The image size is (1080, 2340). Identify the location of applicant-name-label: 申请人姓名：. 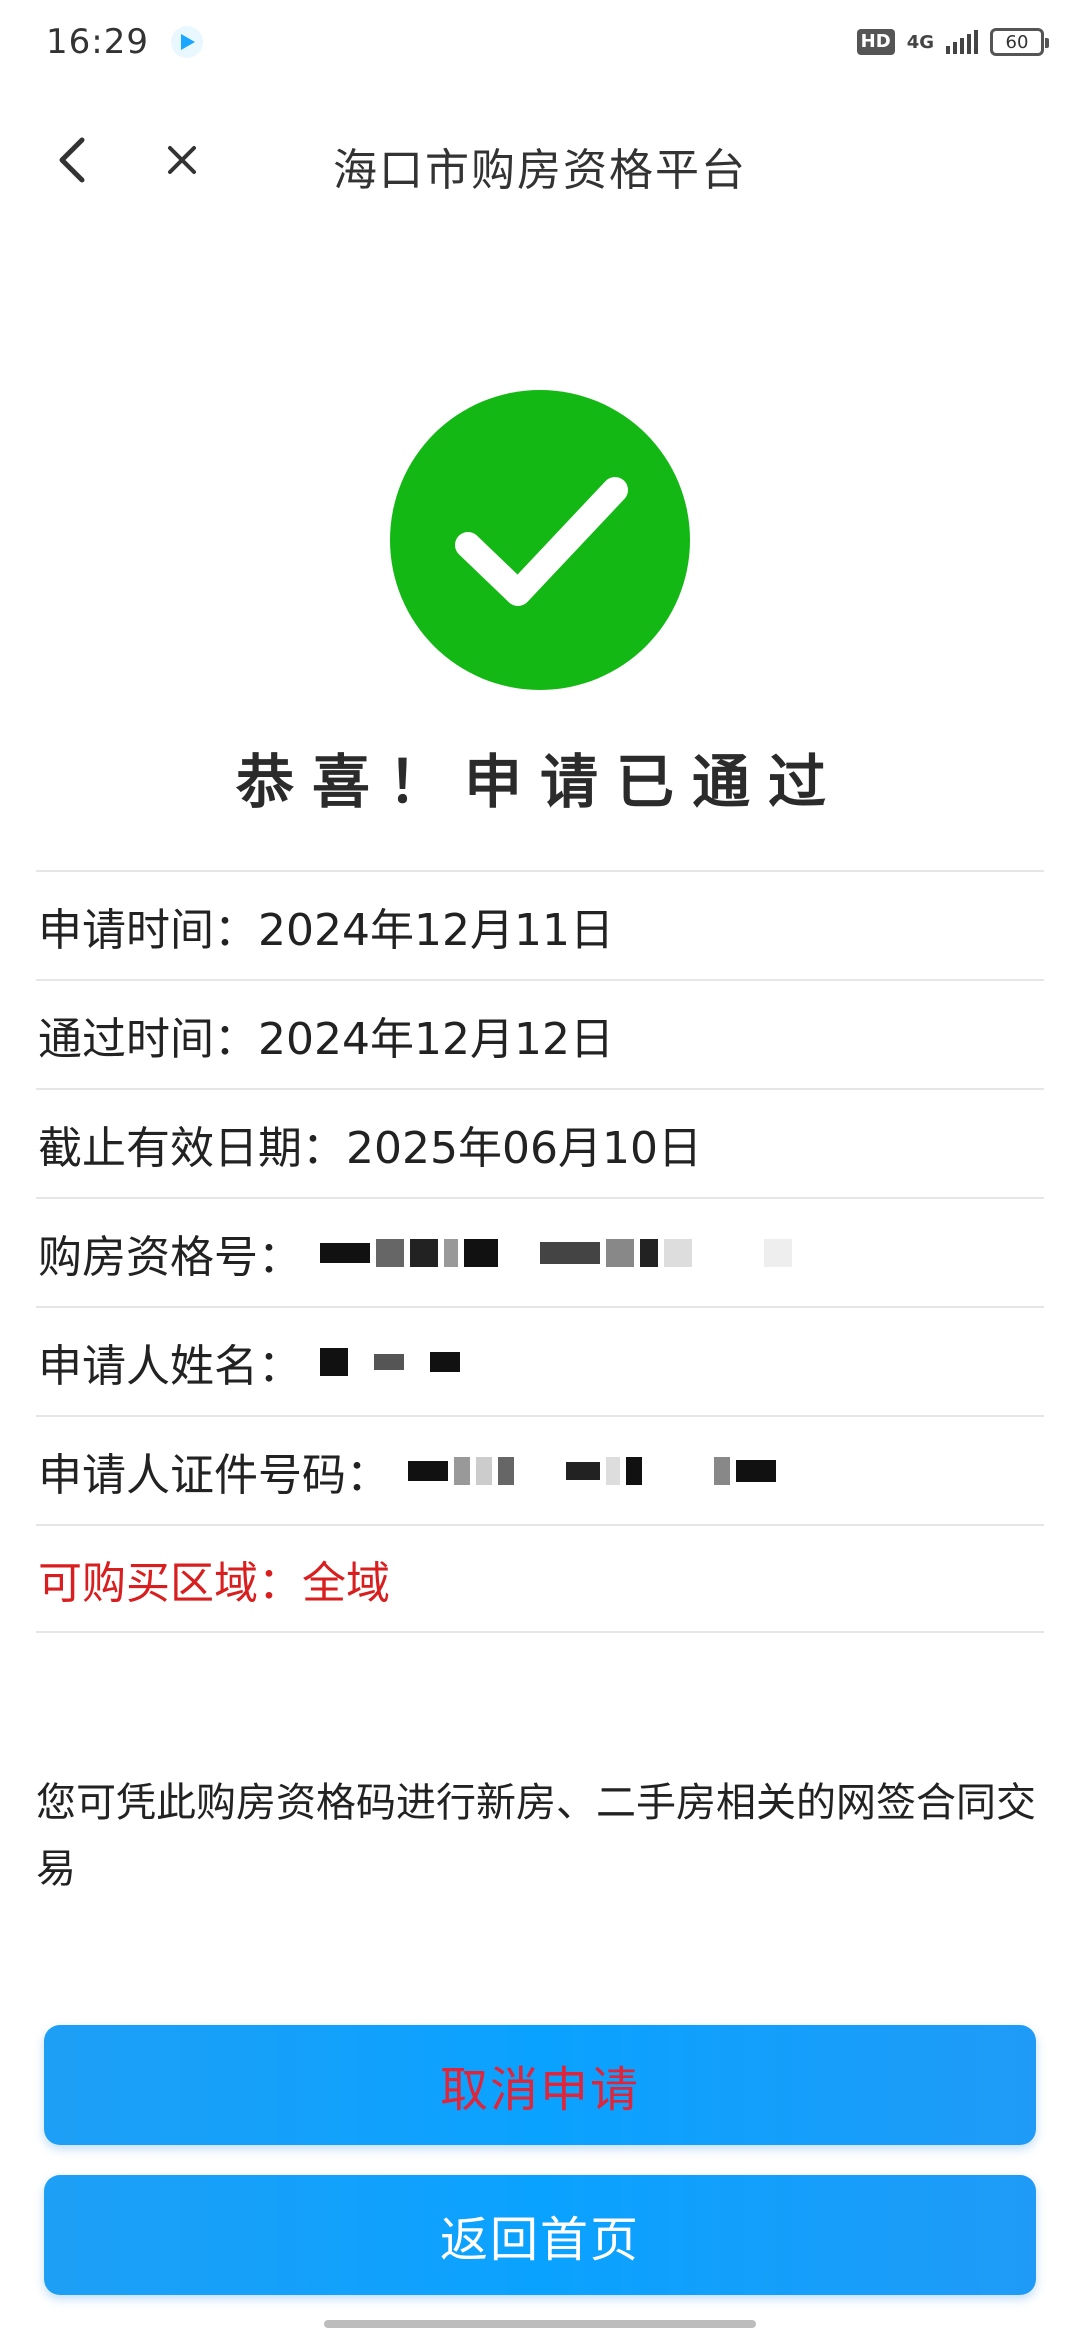
(170, 1366).